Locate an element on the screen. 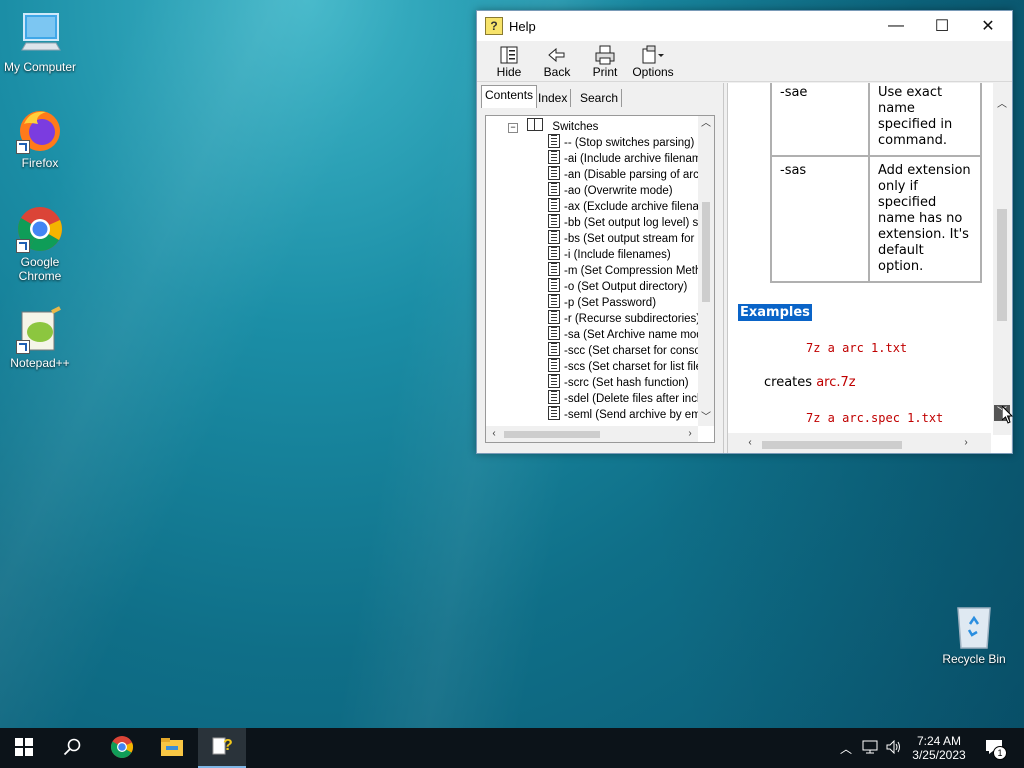 The height and width of the screenshot is (768, 1024). tab-search: Search is located at coordinates (600, 98).